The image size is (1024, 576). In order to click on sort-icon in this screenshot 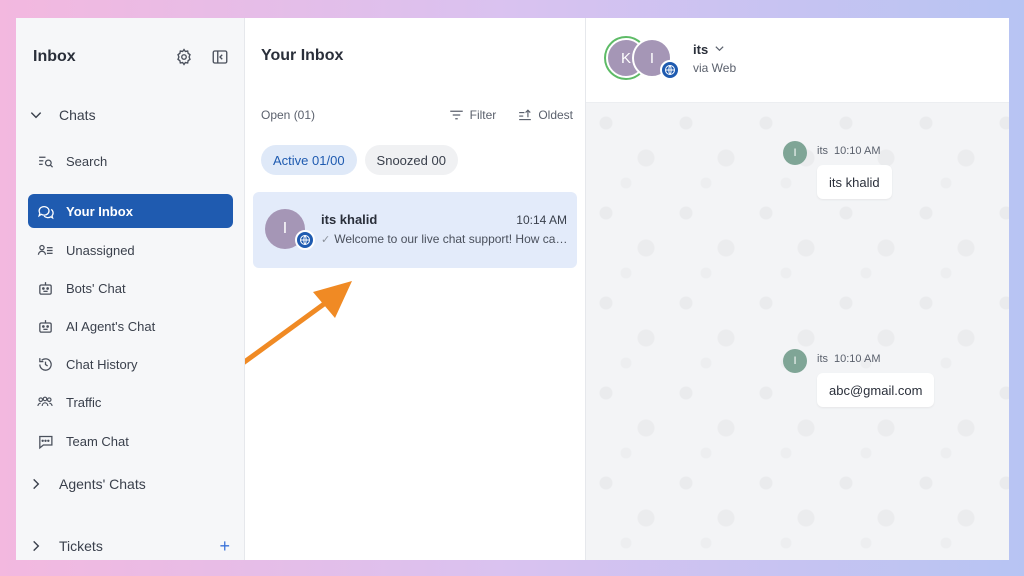, I will do `click(525, 114)`.